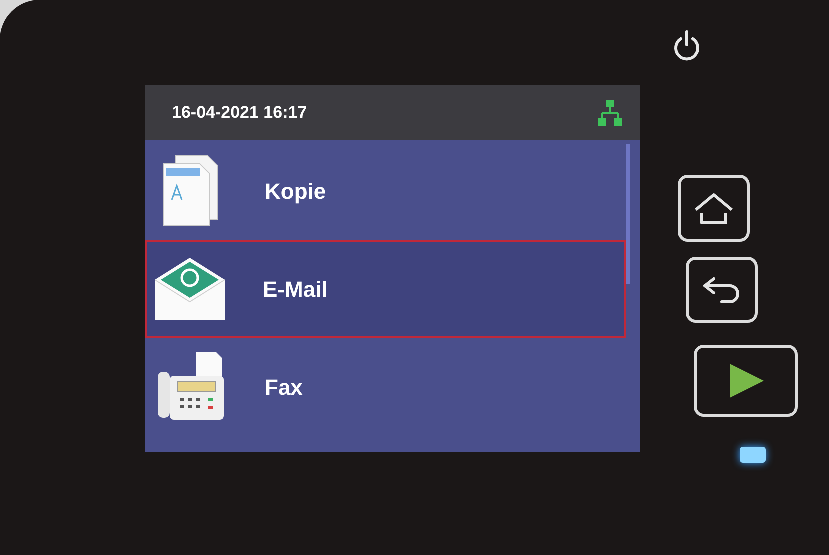  I want to click on back-button, so click(722, 290).